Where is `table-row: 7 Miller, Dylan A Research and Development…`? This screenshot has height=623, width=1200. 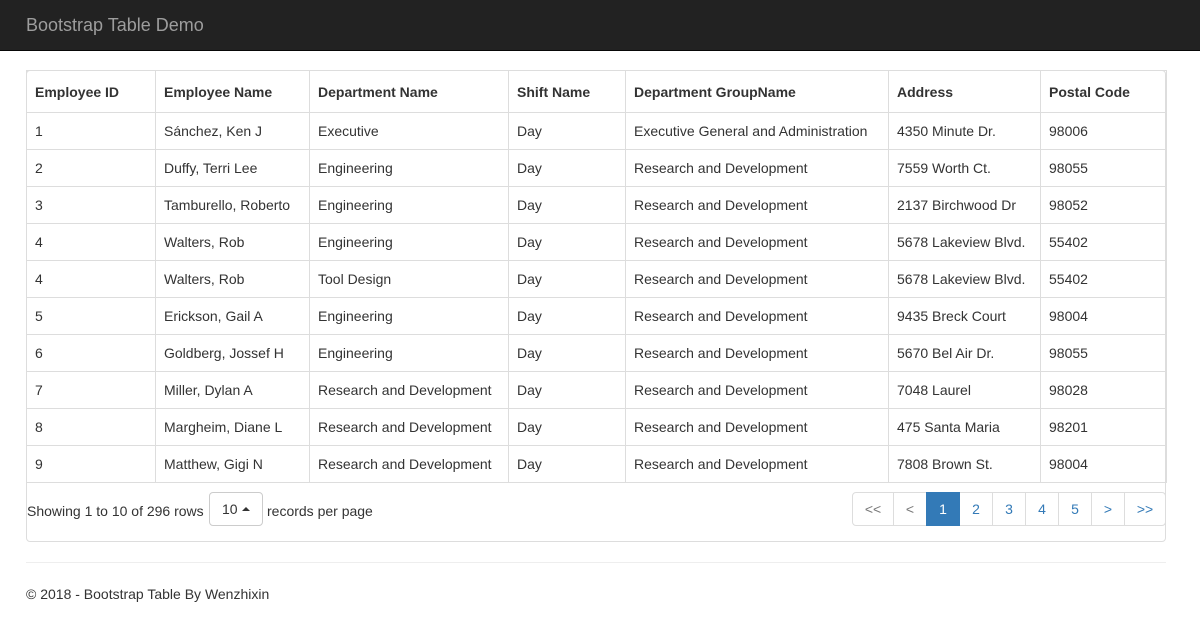 table-row: 7 Miller, Dylan A Research and Development… is located at coordinates (596, 390).